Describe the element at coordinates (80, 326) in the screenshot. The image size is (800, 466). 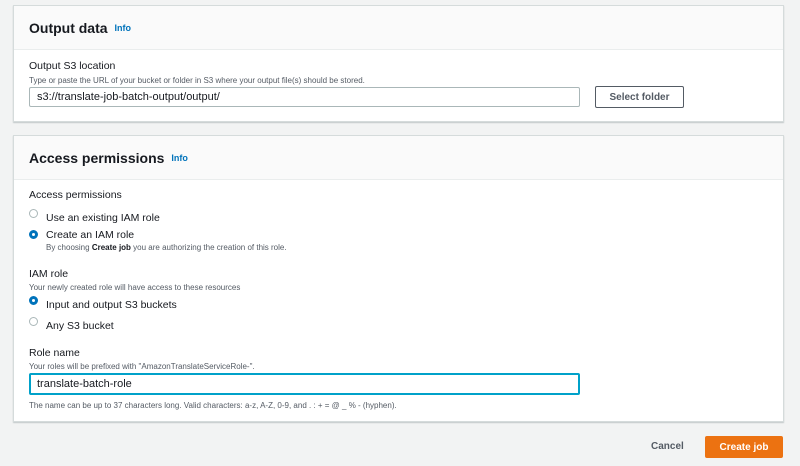
I see `radio-label: Any S3 bucket` at that location.